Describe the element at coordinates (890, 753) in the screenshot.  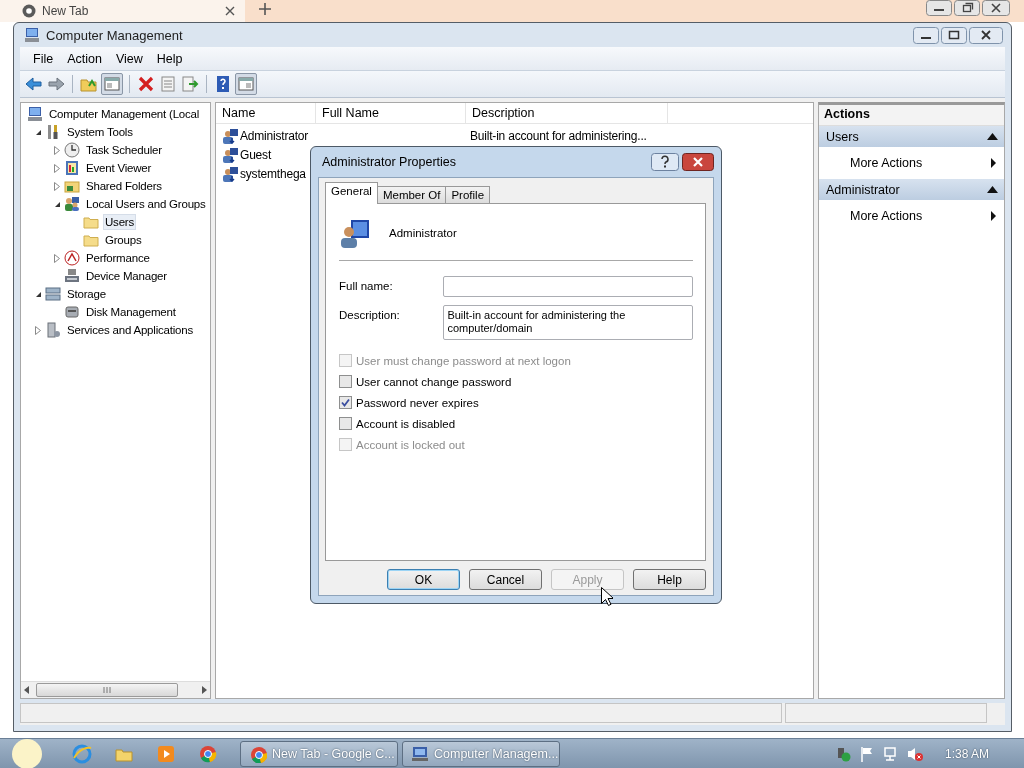
I see `network-icon` at that location.